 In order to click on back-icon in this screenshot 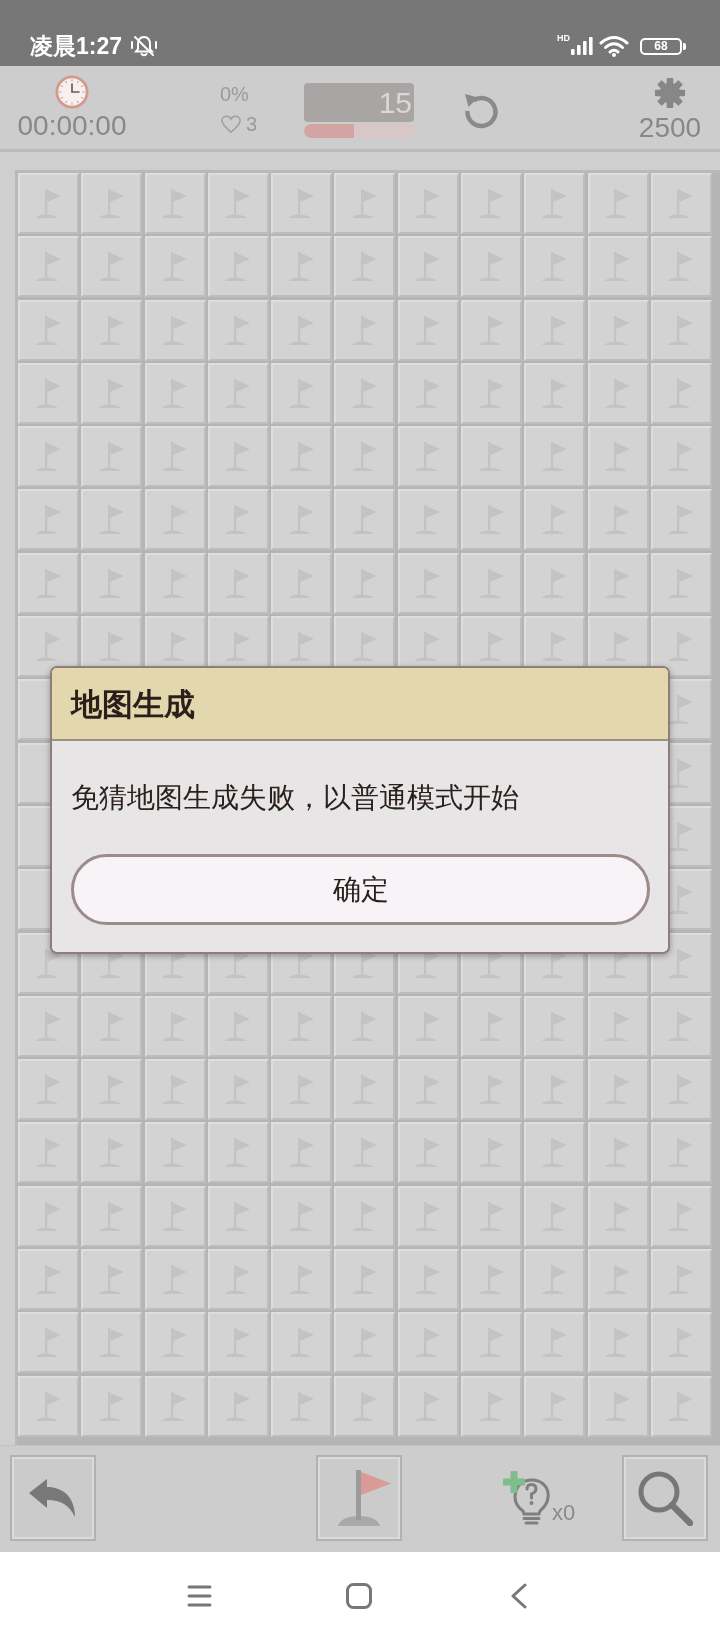, I will do `click(518, 1596)`.